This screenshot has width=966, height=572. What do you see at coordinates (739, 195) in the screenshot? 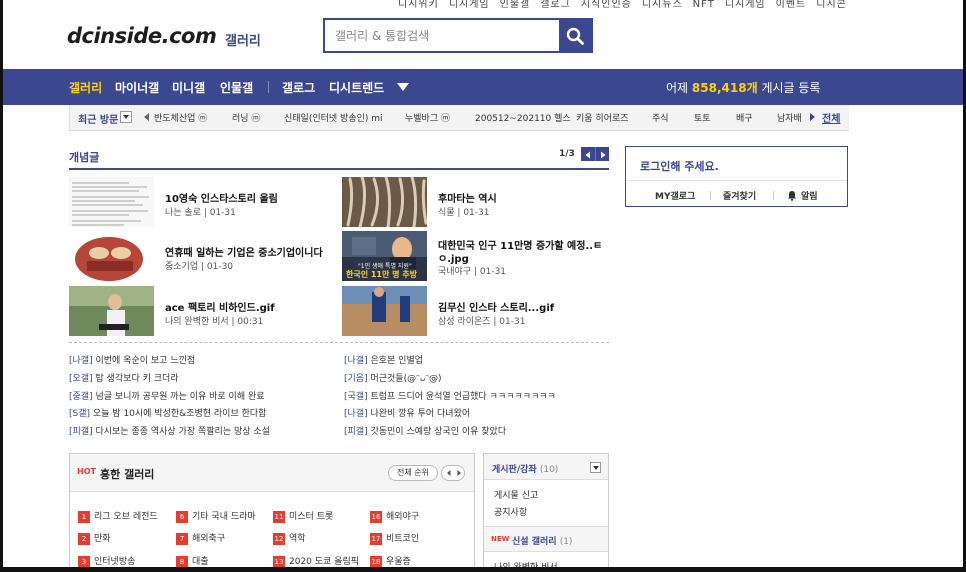
I see `favorites-link: 즐겨찾기` at bounding box center [739, 195].